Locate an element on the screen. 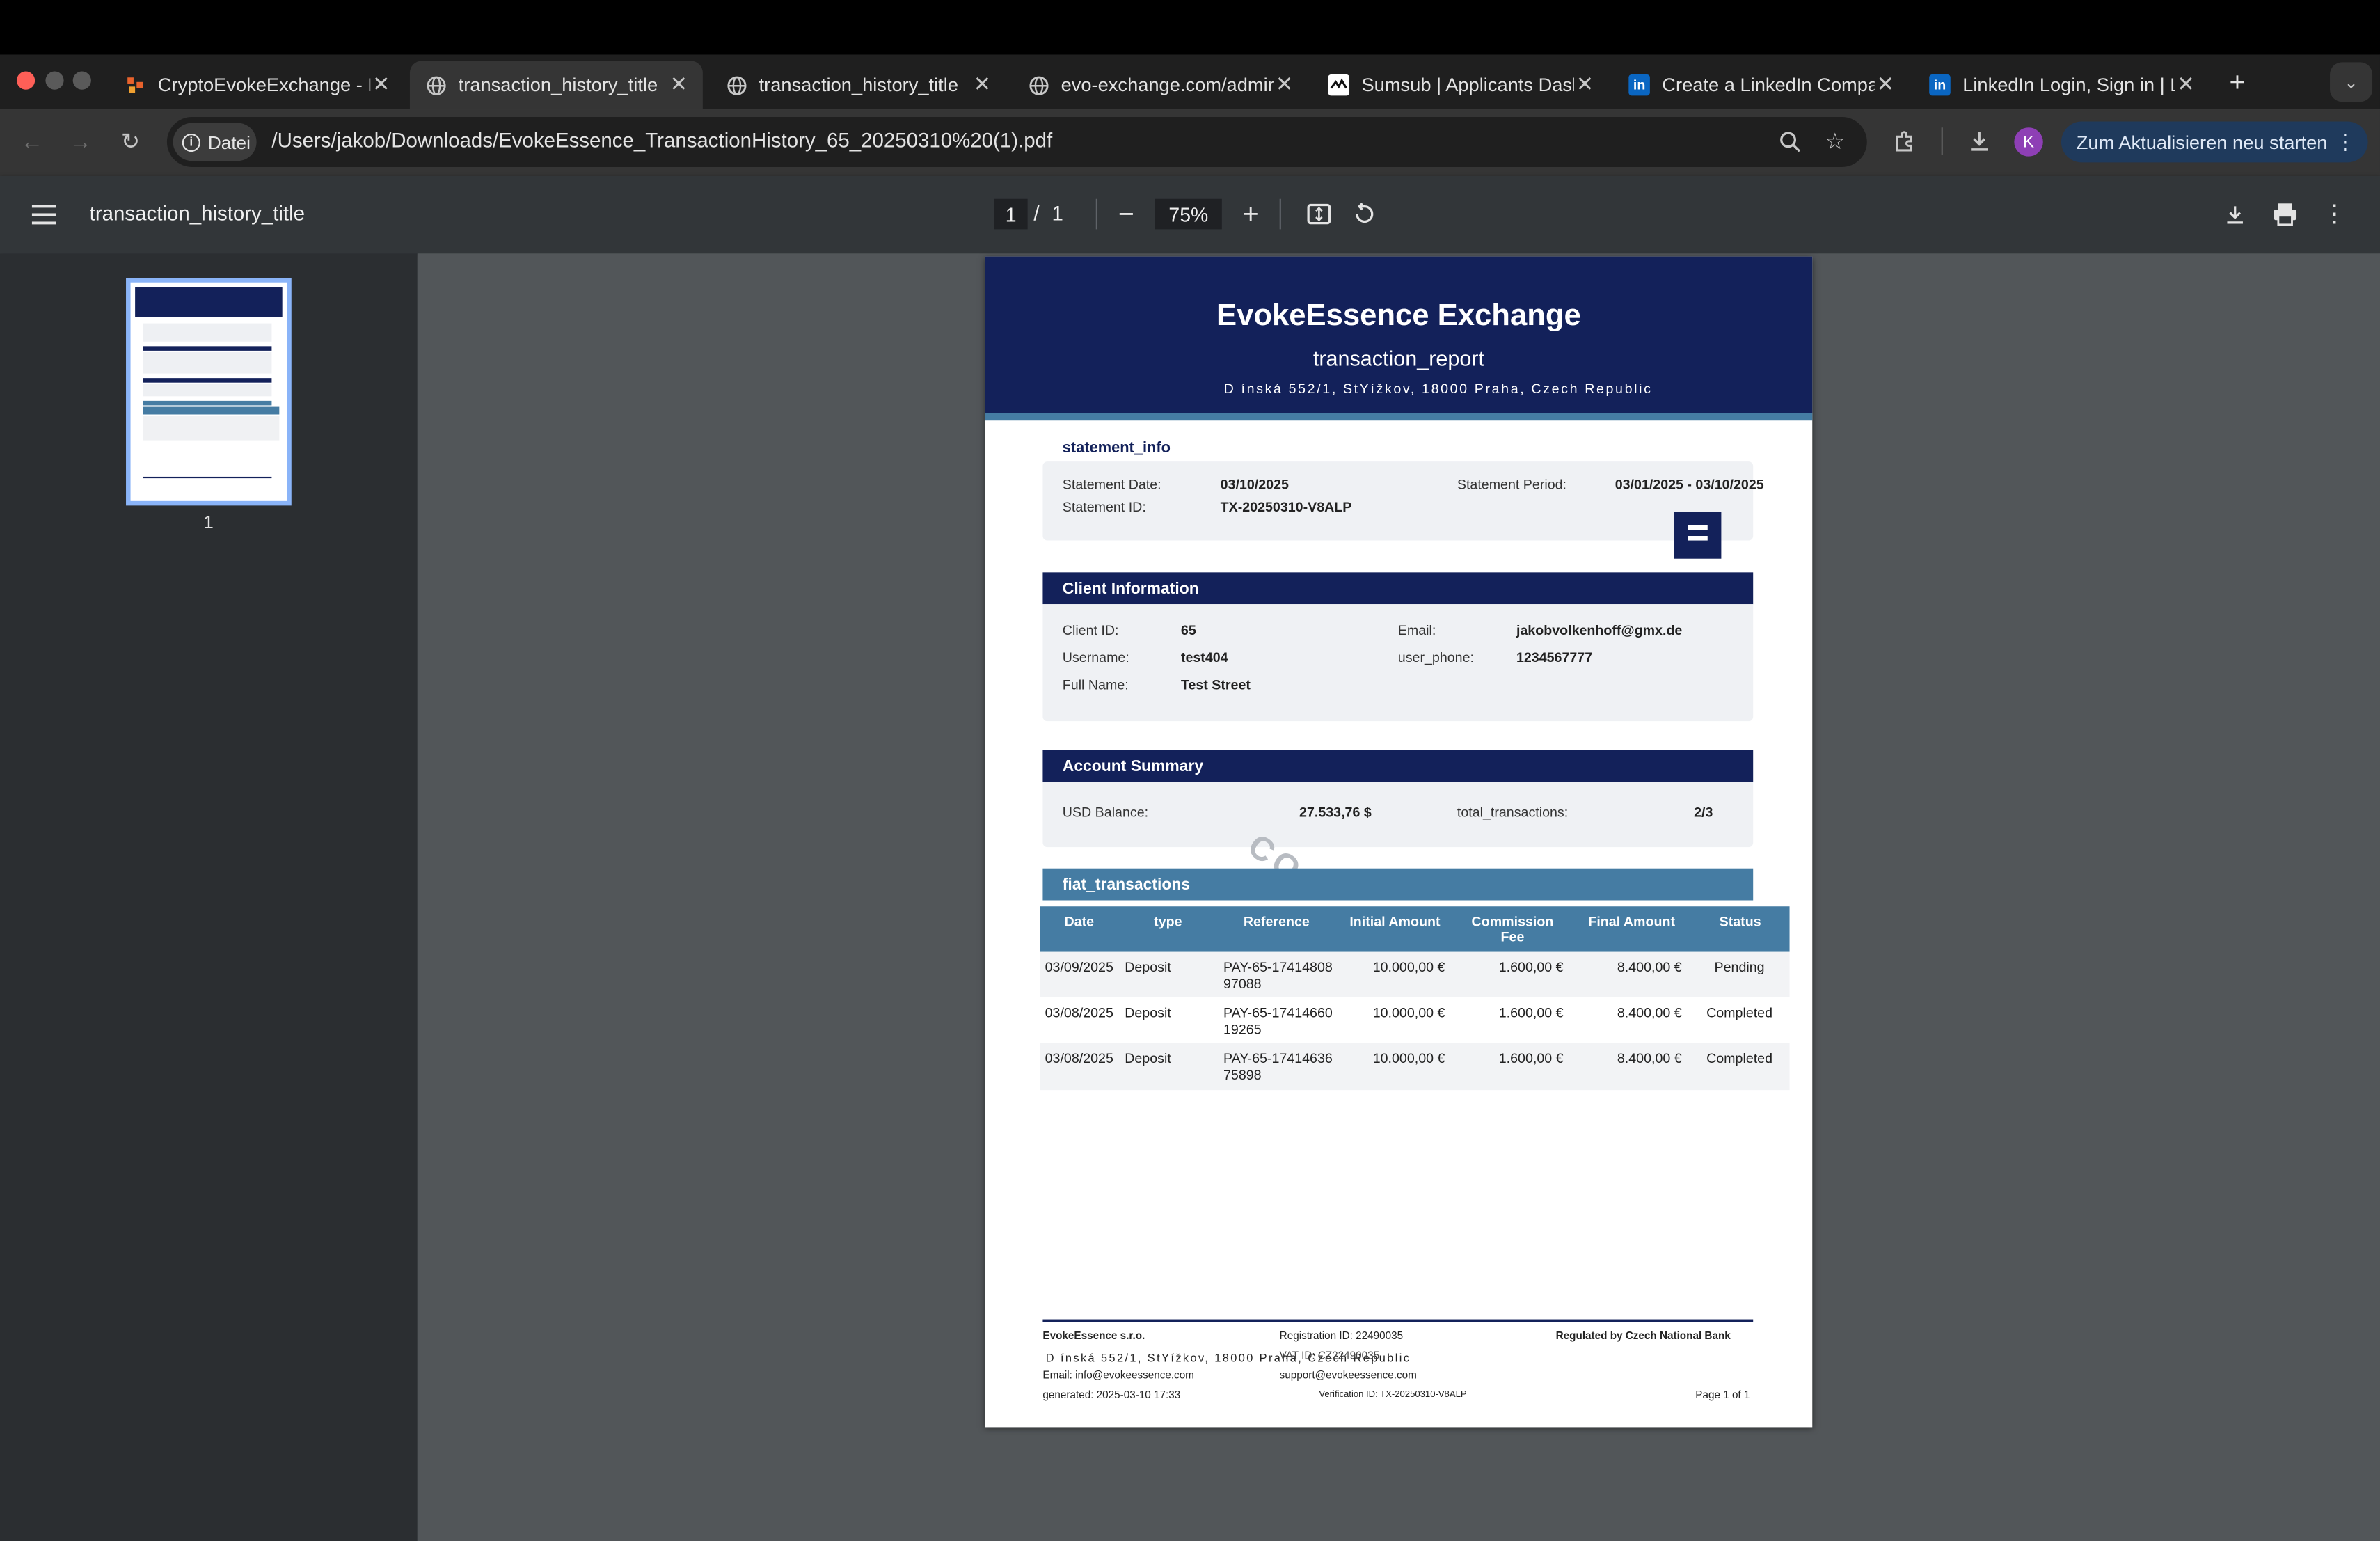  column-header: Date is located at coordinates (1079, 921).